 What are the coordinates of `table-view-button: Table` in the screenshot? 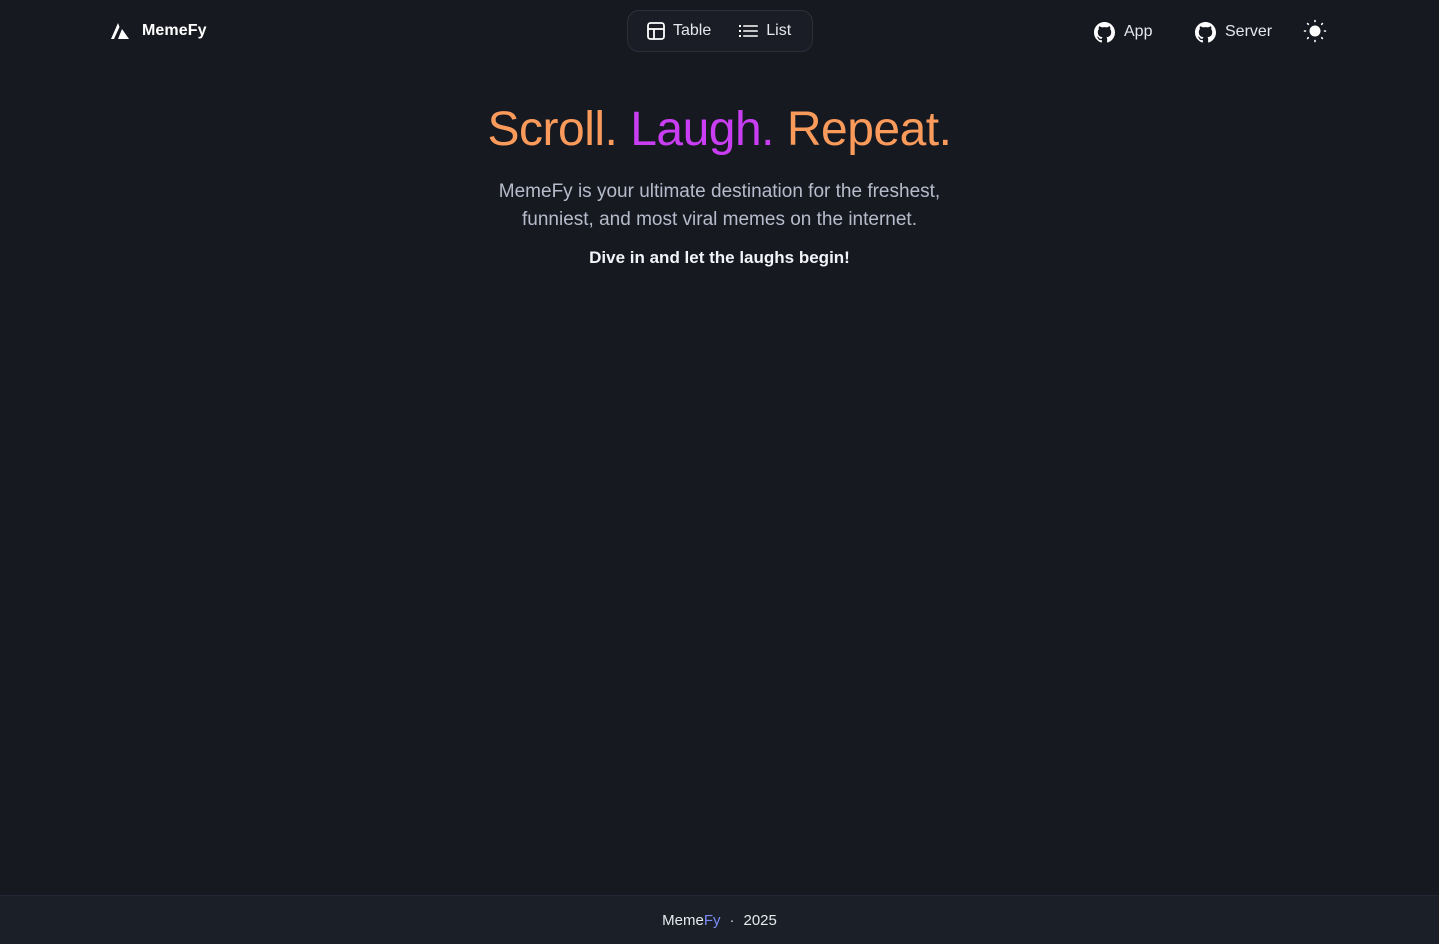 It's located at (678, 31).